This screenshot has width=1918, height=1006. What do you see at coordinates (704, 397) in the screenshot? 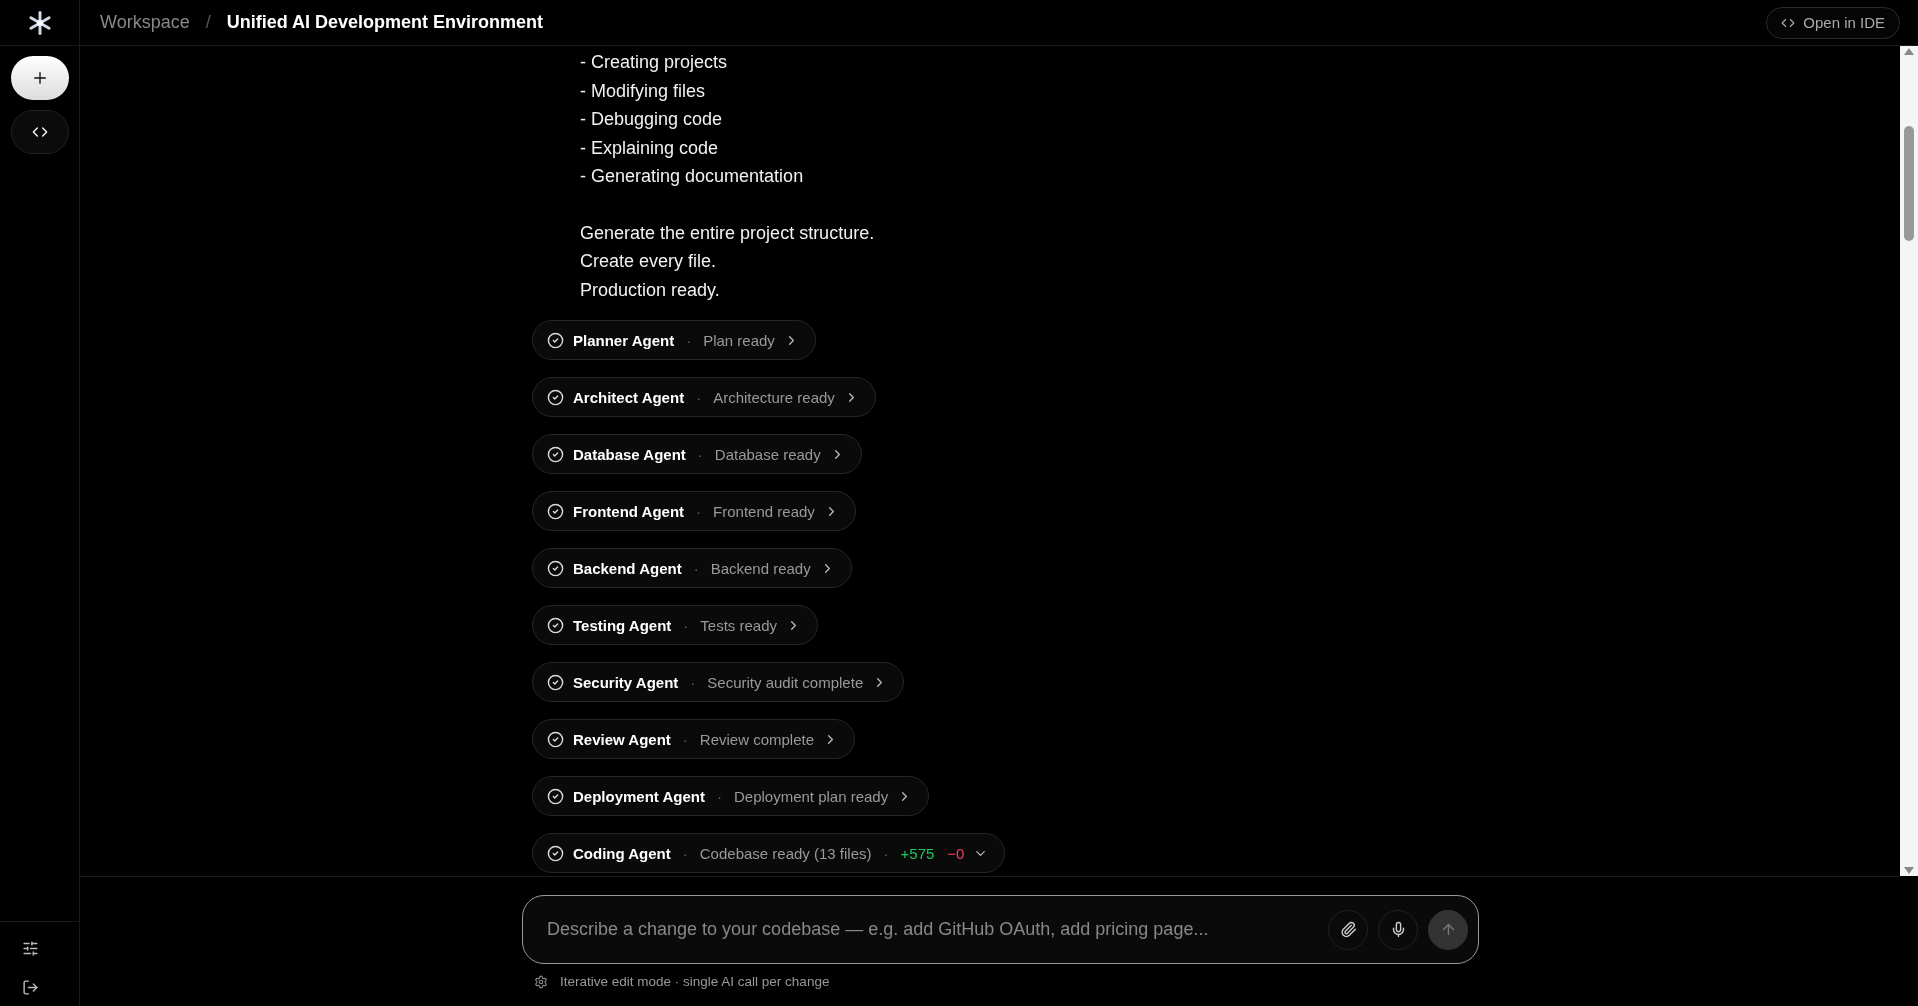
I see `agent-status-pill: Architect Agent · Architecture ready` at bounding box center [704, 397].